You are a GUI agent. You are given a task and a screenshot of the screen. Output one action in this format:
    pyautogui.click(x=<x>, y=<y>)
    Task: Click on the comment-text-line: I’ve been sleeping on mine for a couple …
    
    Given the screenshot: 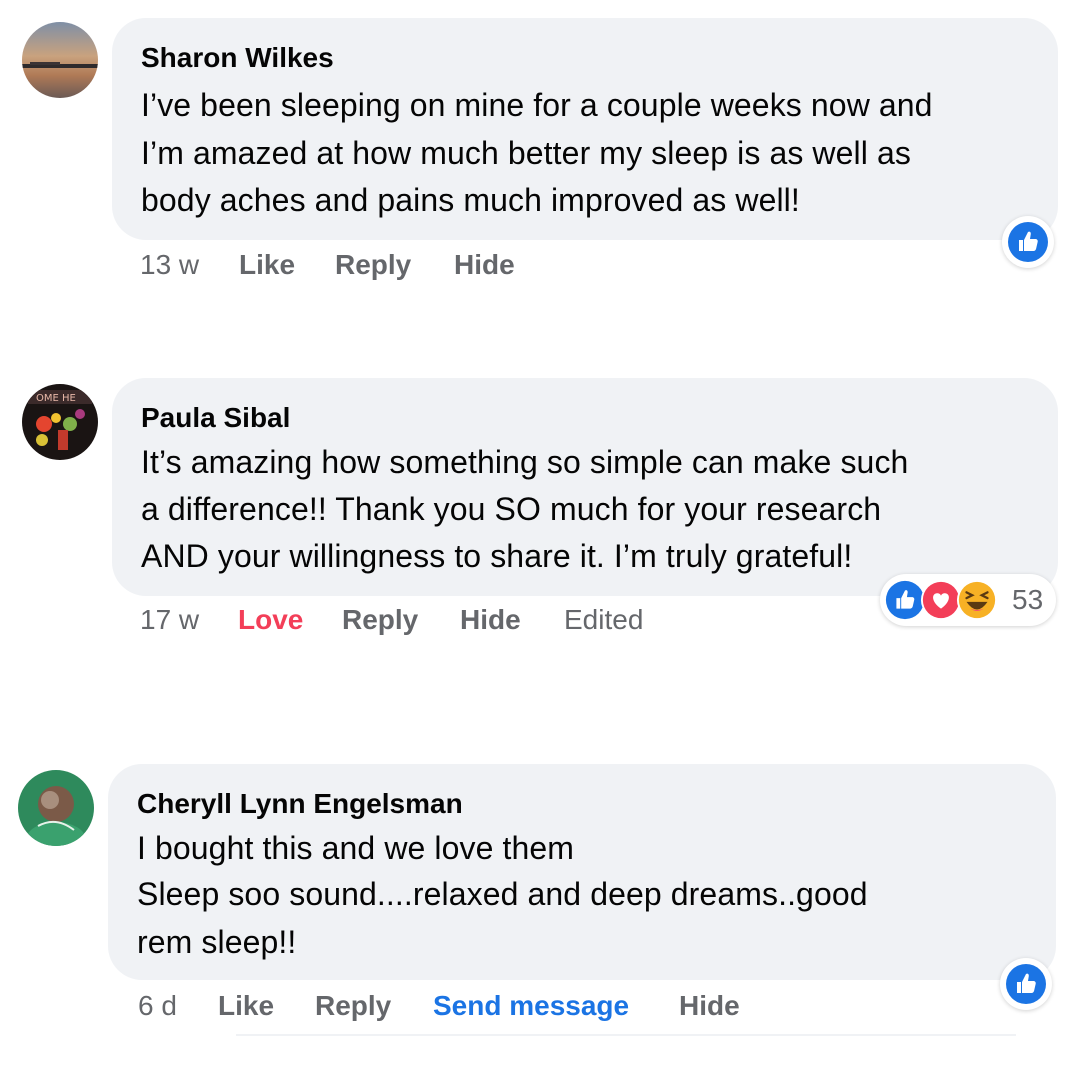 What is the action you would take?
    pyautogui.click(x=537, y=105)
    